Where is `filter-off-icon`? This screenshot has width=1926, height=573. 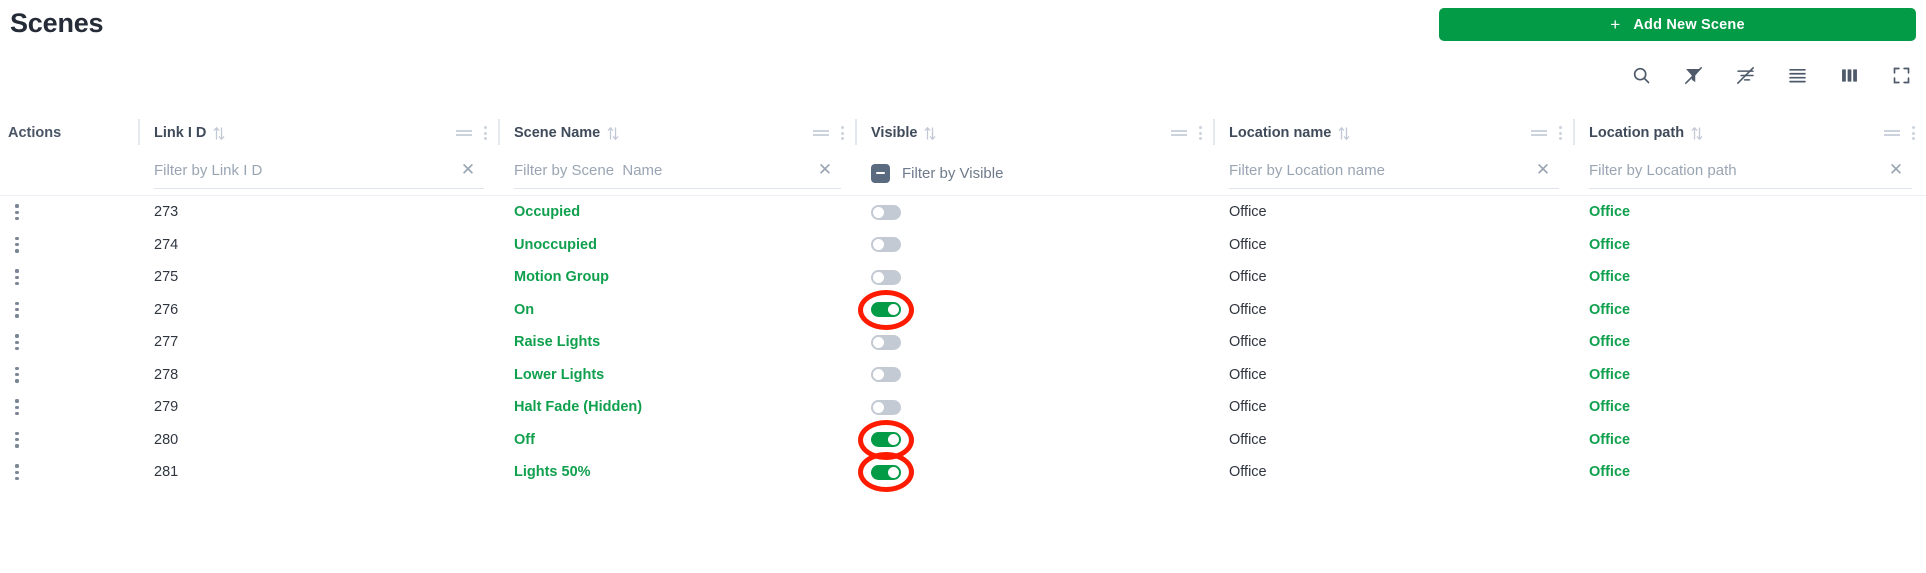 filter-off-icon is located at coordinates (1693, 75).